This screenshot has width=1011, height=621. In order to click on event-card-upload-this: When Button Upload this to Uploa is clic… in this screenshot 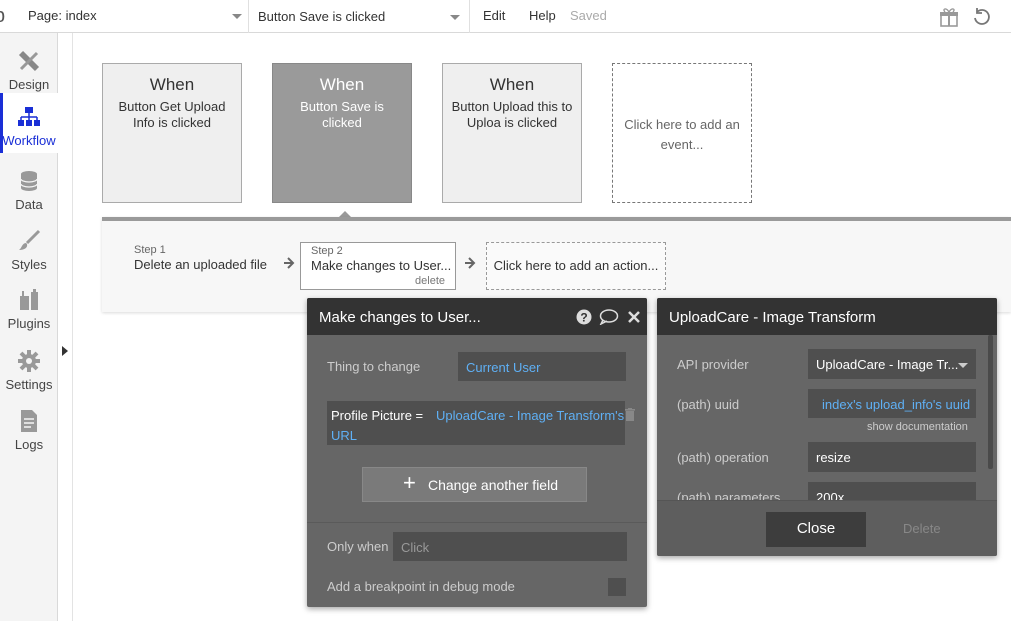, I will do `click(512, 133)`.